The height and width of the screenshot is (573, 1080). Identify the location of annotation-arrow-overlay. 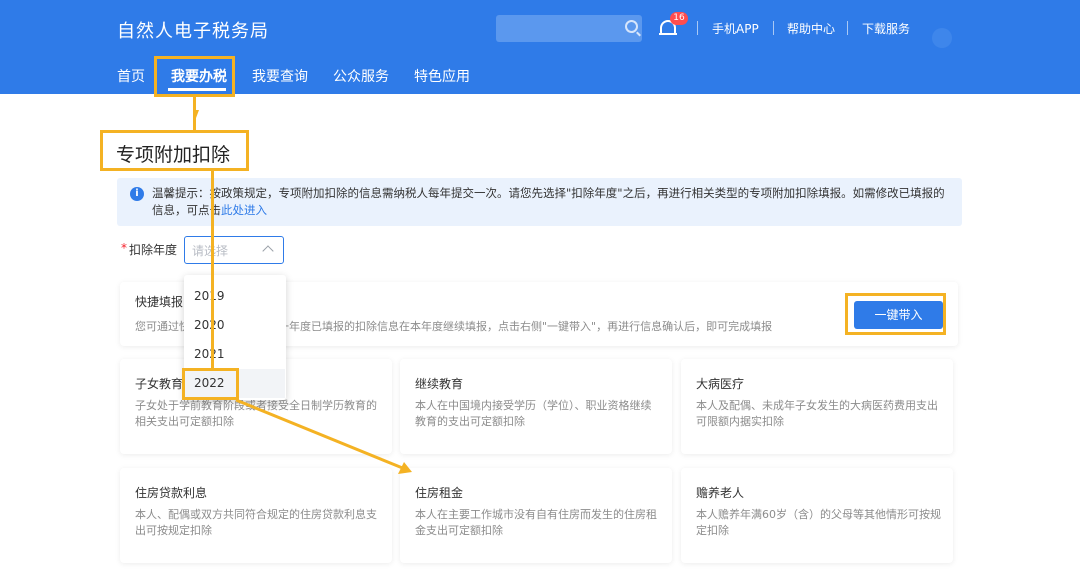
(302, 292).